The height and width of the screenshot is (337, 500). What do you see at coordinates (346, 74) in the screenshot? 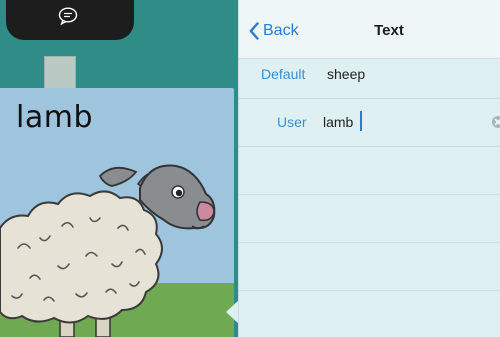
I see `row-default-value: sheep` at bounding box center [346, 74].